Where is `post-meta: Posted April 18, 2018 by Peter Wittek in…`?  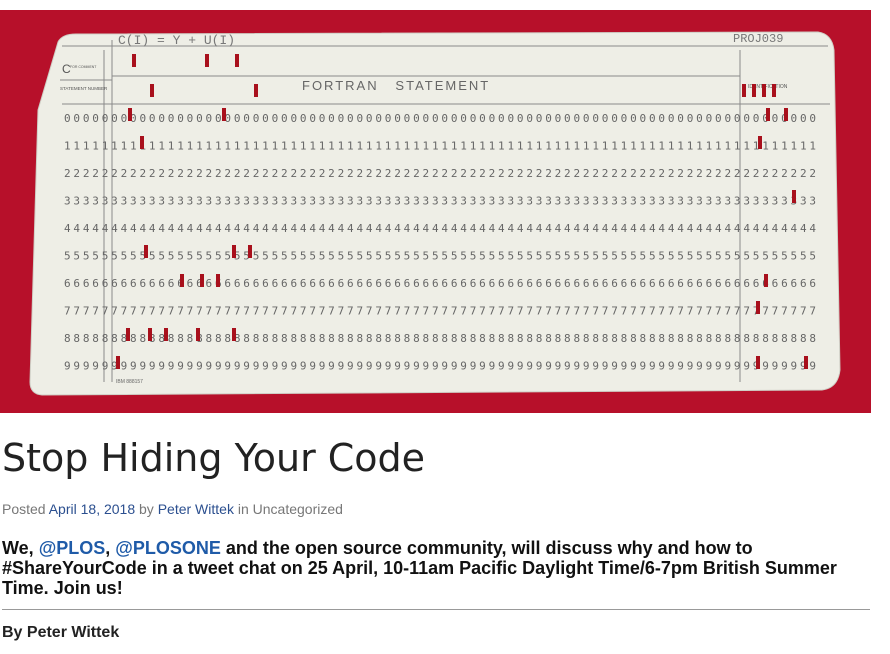 post-meta: Posted April 18, 2018 by Peter Wittek in… is located at coordinates (172, 509).